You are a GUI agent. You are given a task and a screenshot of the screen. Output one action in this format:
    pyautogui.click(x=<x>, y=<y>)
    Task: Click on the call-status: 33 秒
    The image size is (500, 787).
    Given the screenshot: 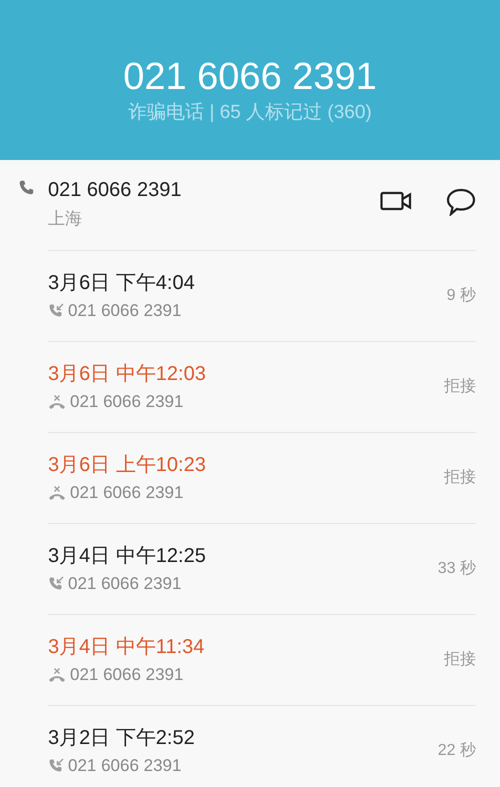 What is the action you would take?
    pyautogui.click(x=457, y=569)
    